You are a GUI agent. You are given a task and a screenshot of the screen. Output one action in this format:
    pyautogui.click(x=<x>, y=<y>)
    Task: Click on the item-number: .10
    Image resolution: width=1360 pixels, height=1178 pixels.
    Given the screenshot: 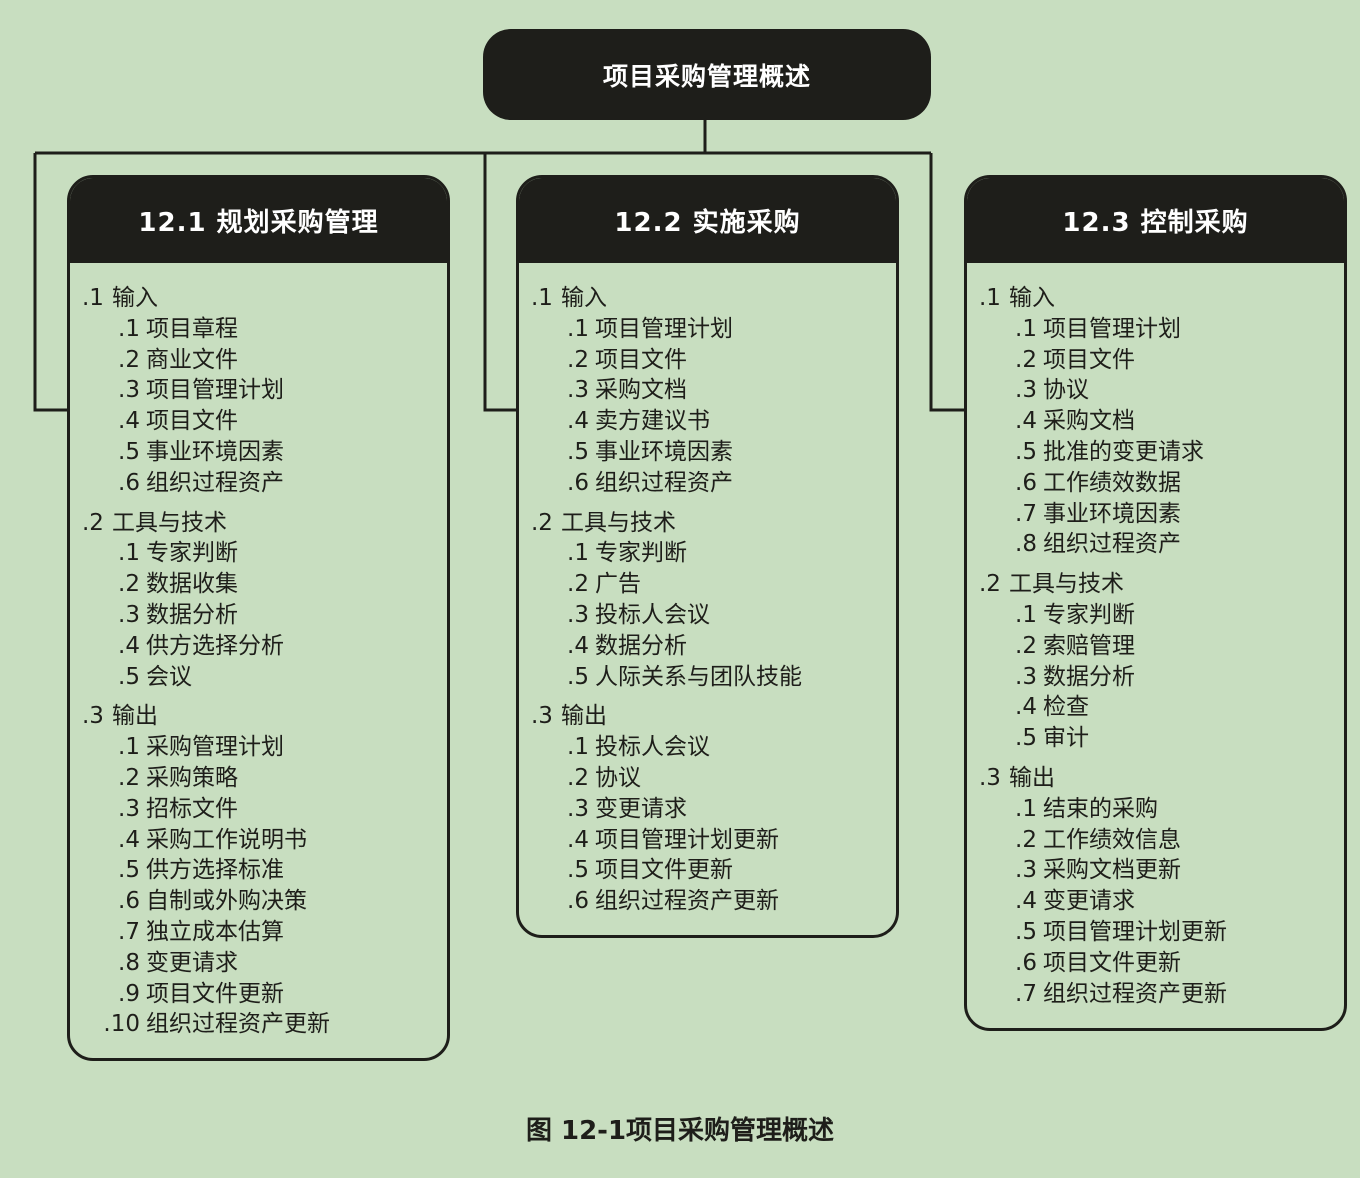 What is the action you would take?
    pyautogui.click(x=121, y=1024)
    